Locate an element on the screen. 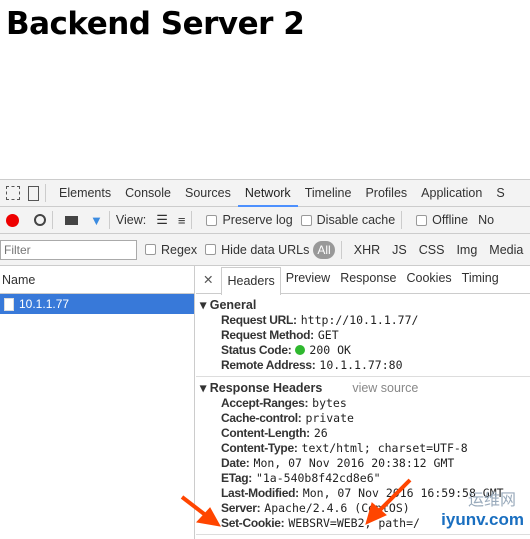  header-row: Status Code: 200 OK is located at coordinates (363, 350).